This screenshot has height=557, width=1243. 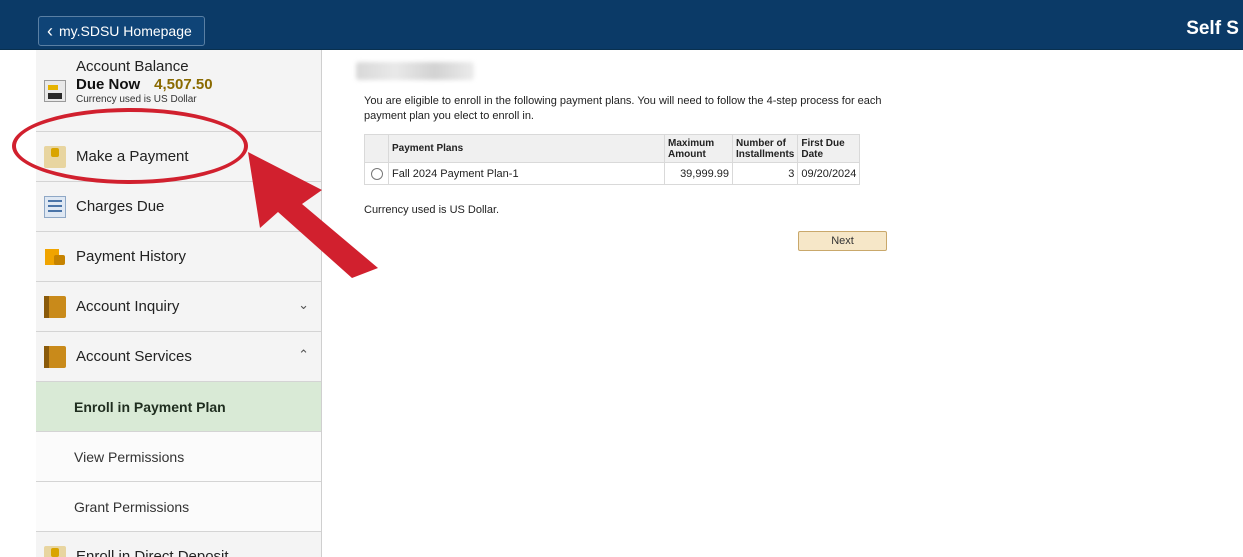 What do you see at coordinates (132, 506) in the screenshot?
I see `sidebar-item-label: Grant Permissions` at bounding box center [132, 506].